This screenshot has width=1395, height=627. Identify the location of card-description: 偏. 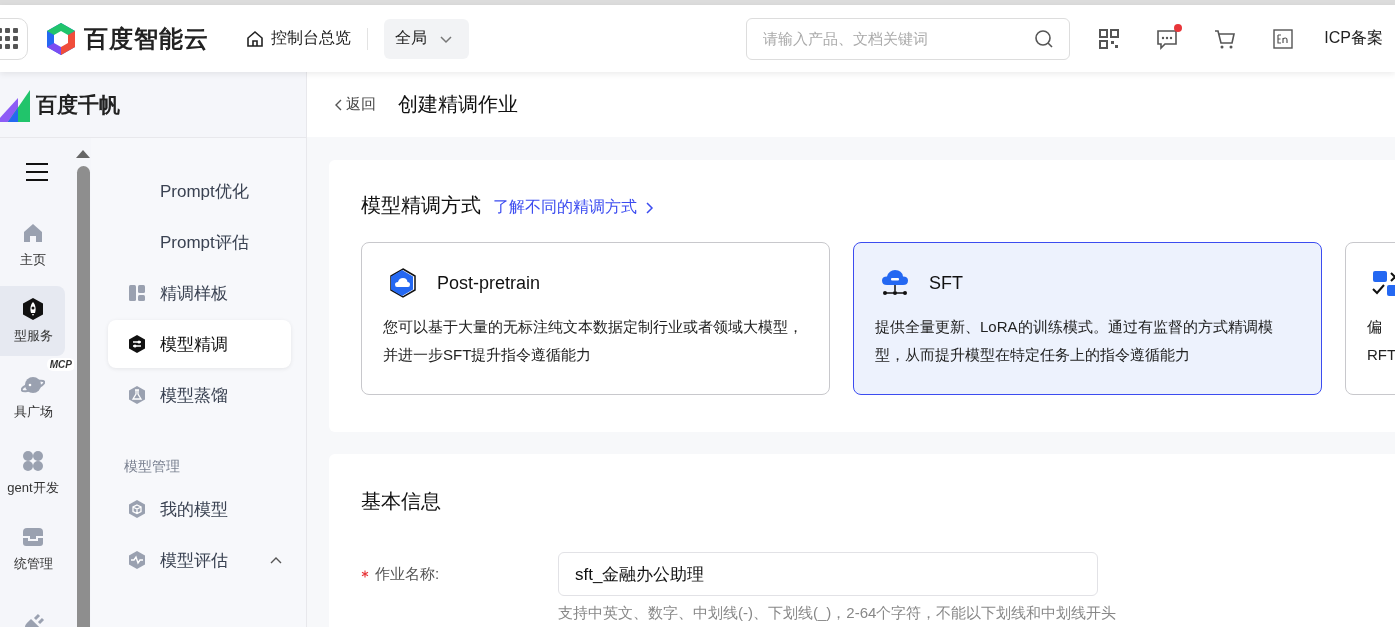
(1375, 327).